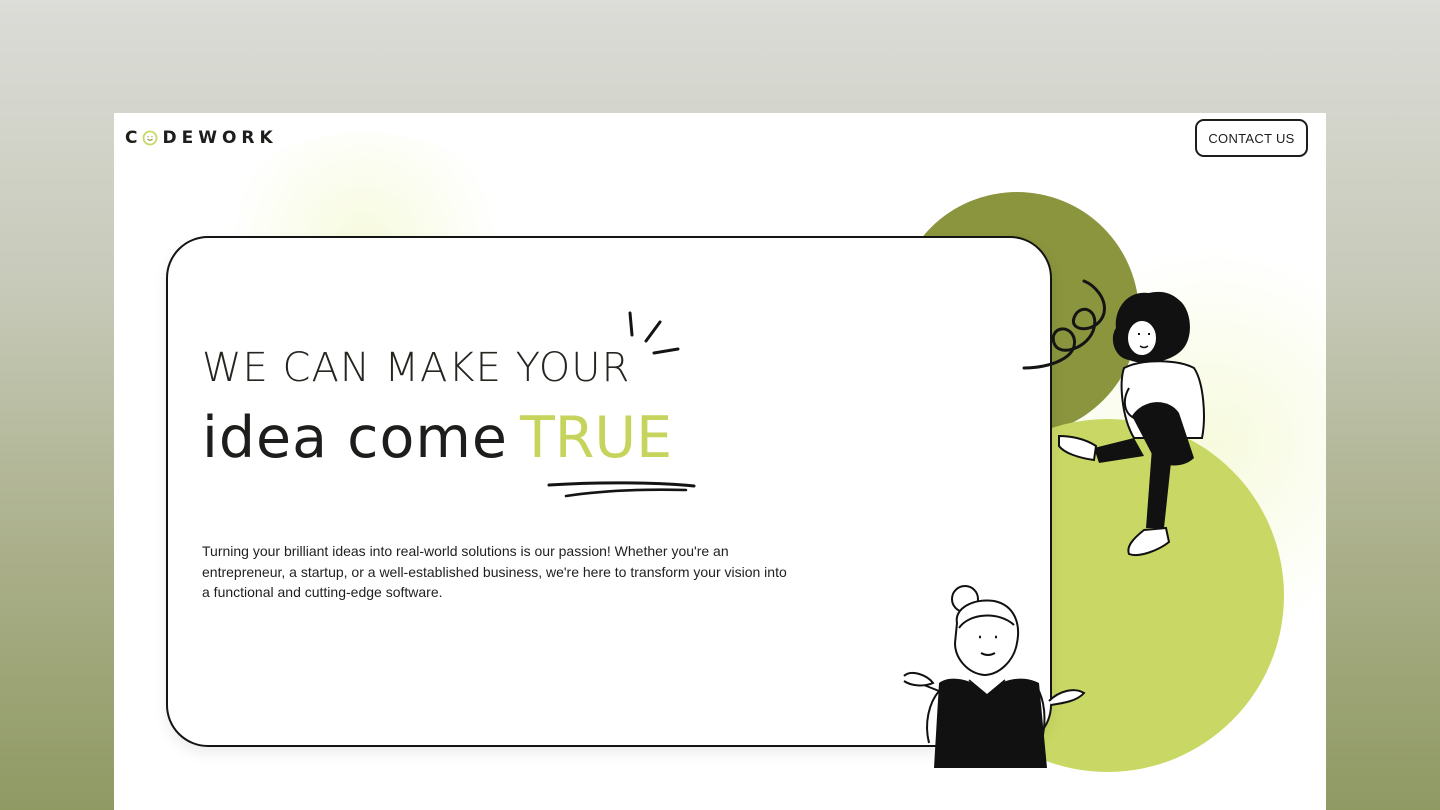 This screenshot has width=1440, height=810. I want to click on headline-idea-text: idea come, so click(355, 438).